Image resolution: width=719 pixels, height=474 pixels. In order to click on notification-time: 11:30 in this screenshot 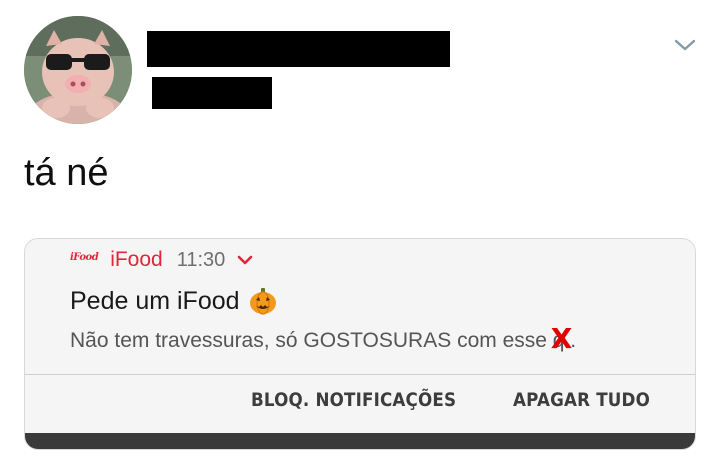, I will do `click(201, 259)`.